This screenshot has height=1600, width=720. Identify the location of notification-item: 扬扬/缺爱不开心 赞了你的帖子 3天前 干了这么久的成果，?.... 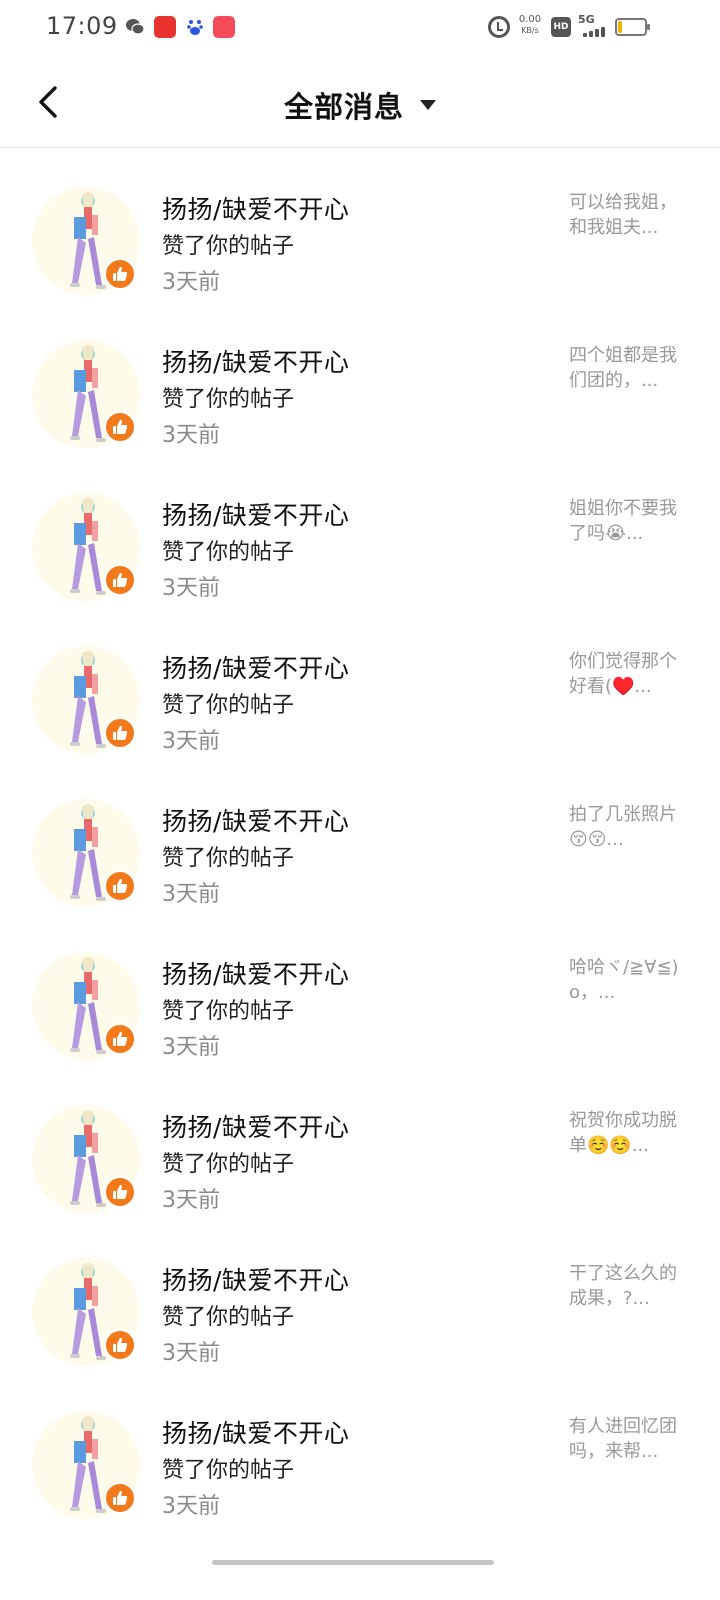
(360, 1297).